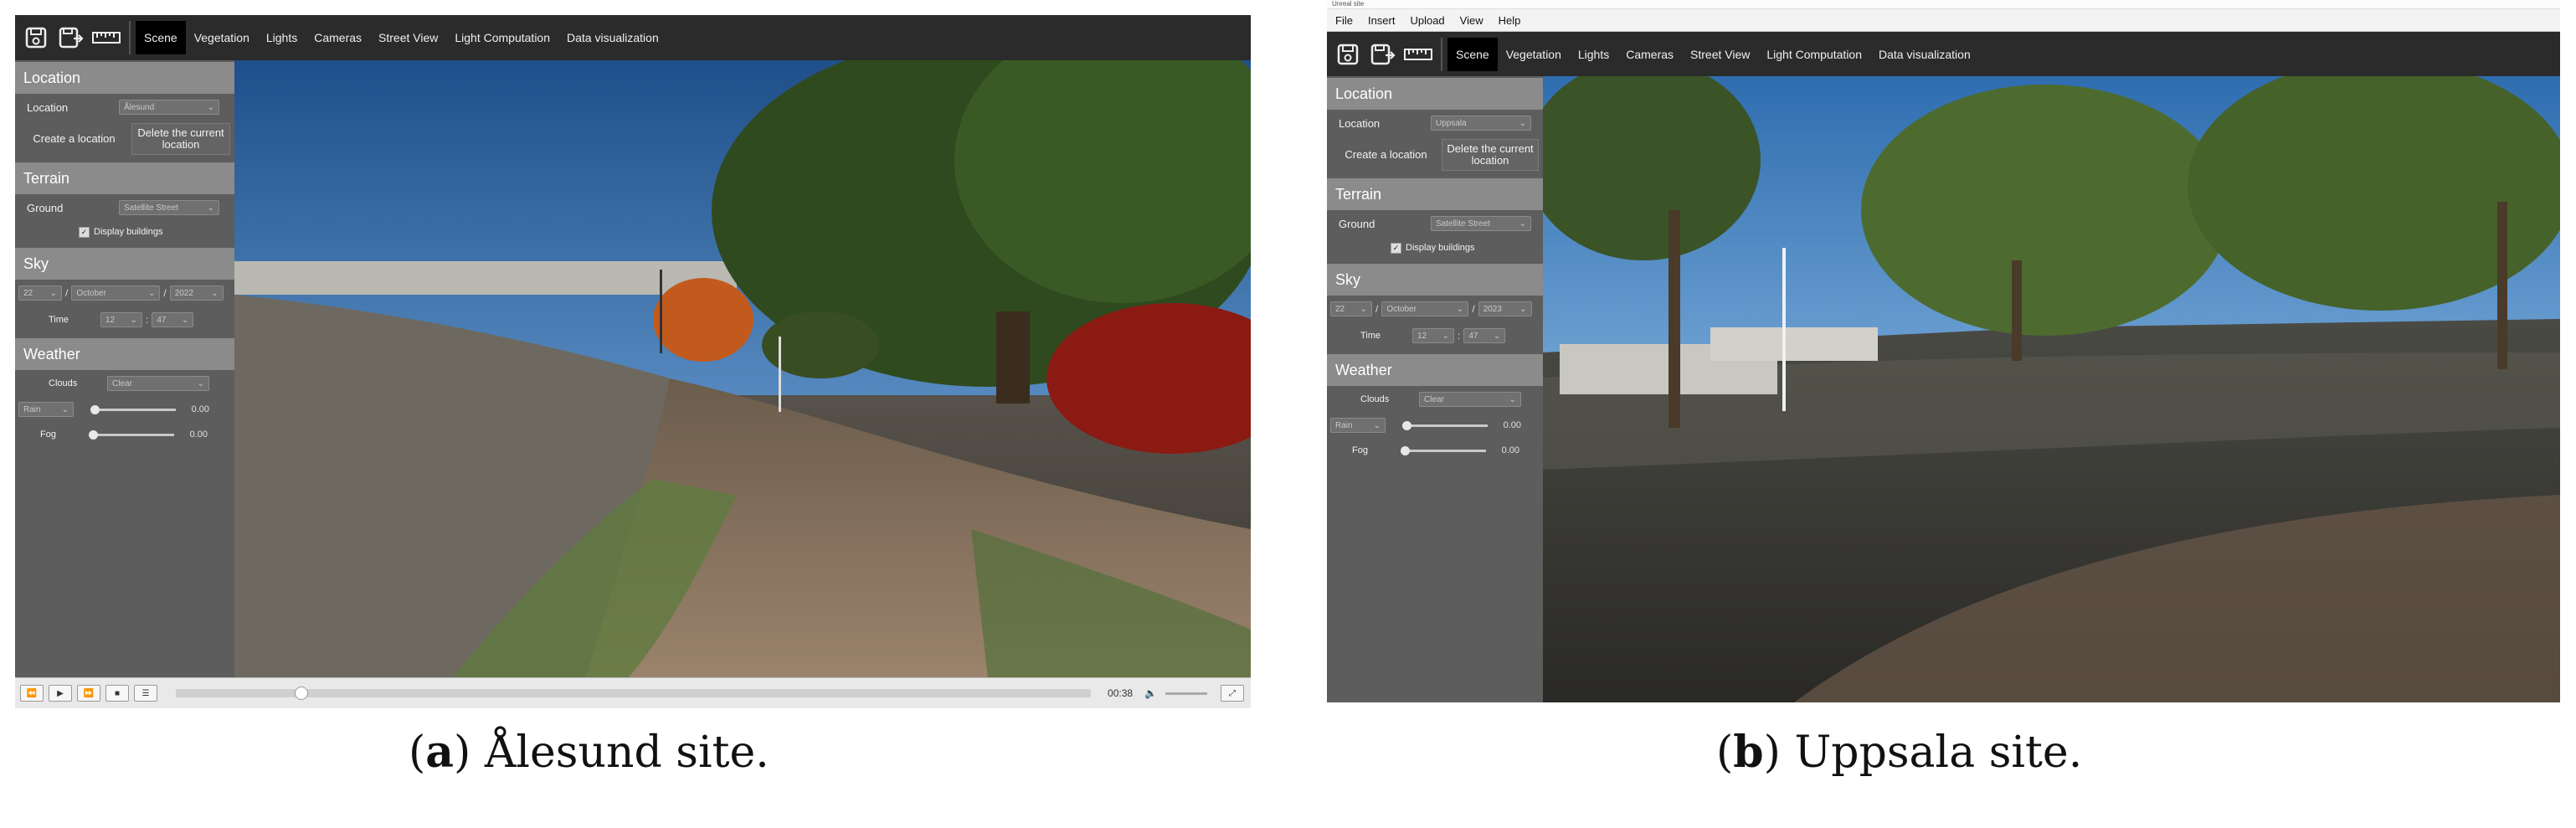 This screenshot has width=2576, height=828. I want to click on display-buildings-label: Display buildings, so click(128, 232).